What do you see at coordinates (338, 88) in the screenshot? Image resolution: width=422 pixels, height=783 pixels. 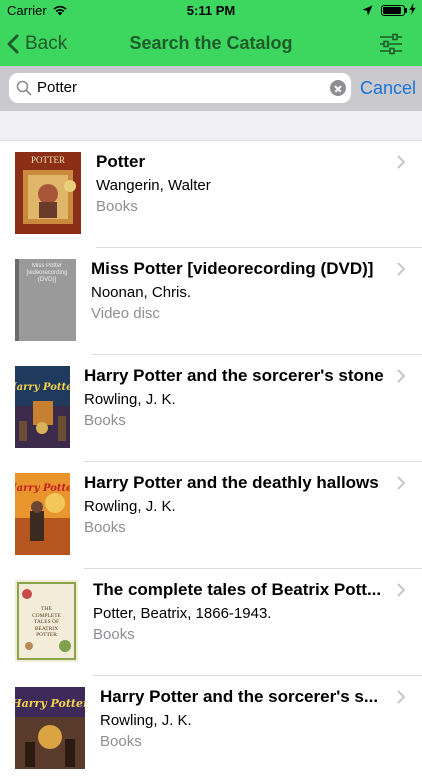 I see `clear-search-icon` at bounding box center [338, 88].